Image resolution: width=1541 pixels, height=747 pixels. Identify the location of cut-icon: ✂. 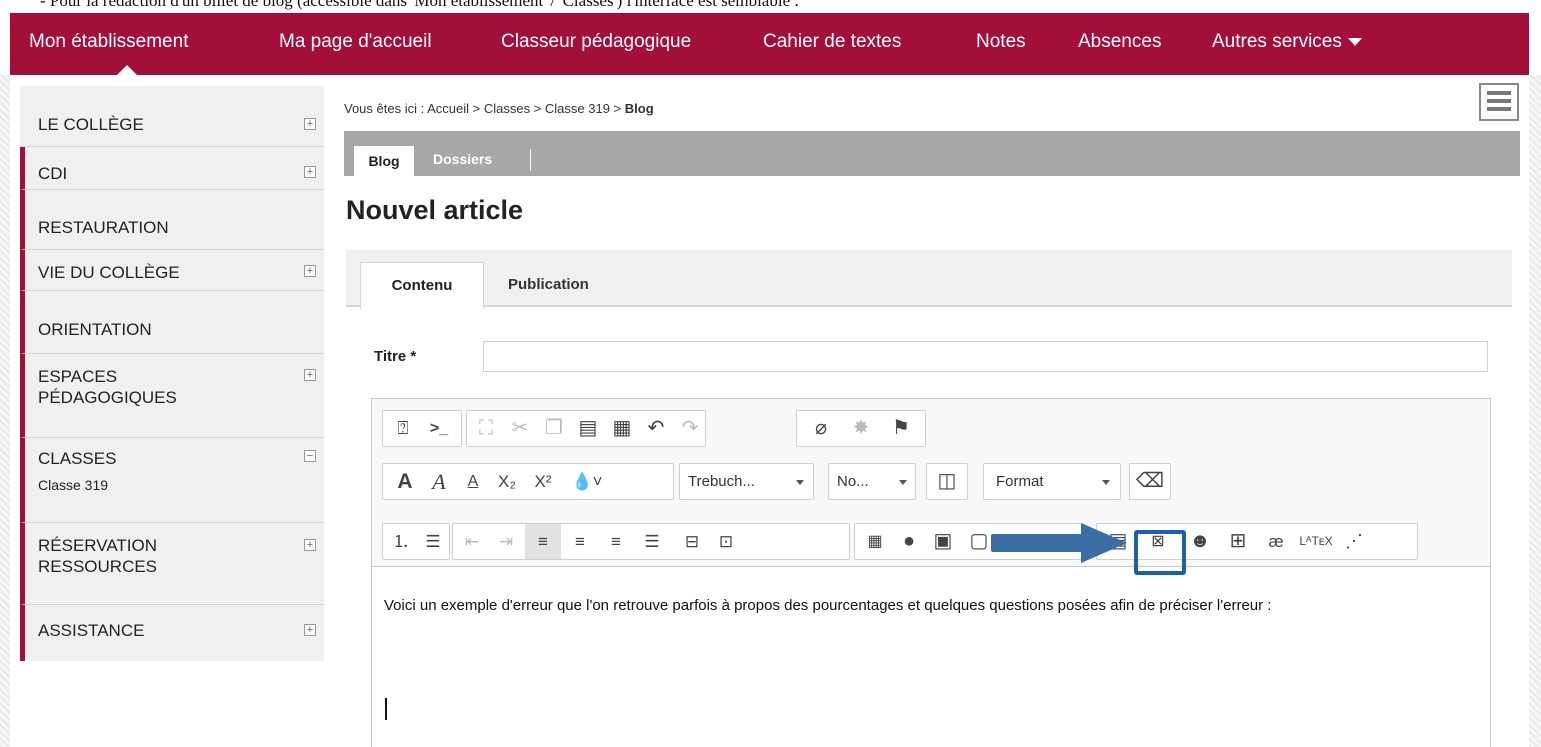
(520, 428).